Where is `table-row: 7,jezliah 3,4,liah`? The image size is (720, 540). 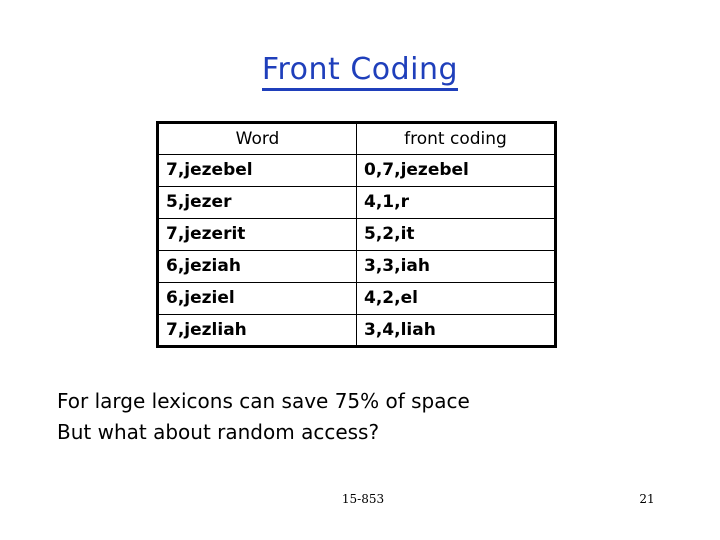 table-row: 7,jezliah 3,4,liah is located at coordinates (356, 330).